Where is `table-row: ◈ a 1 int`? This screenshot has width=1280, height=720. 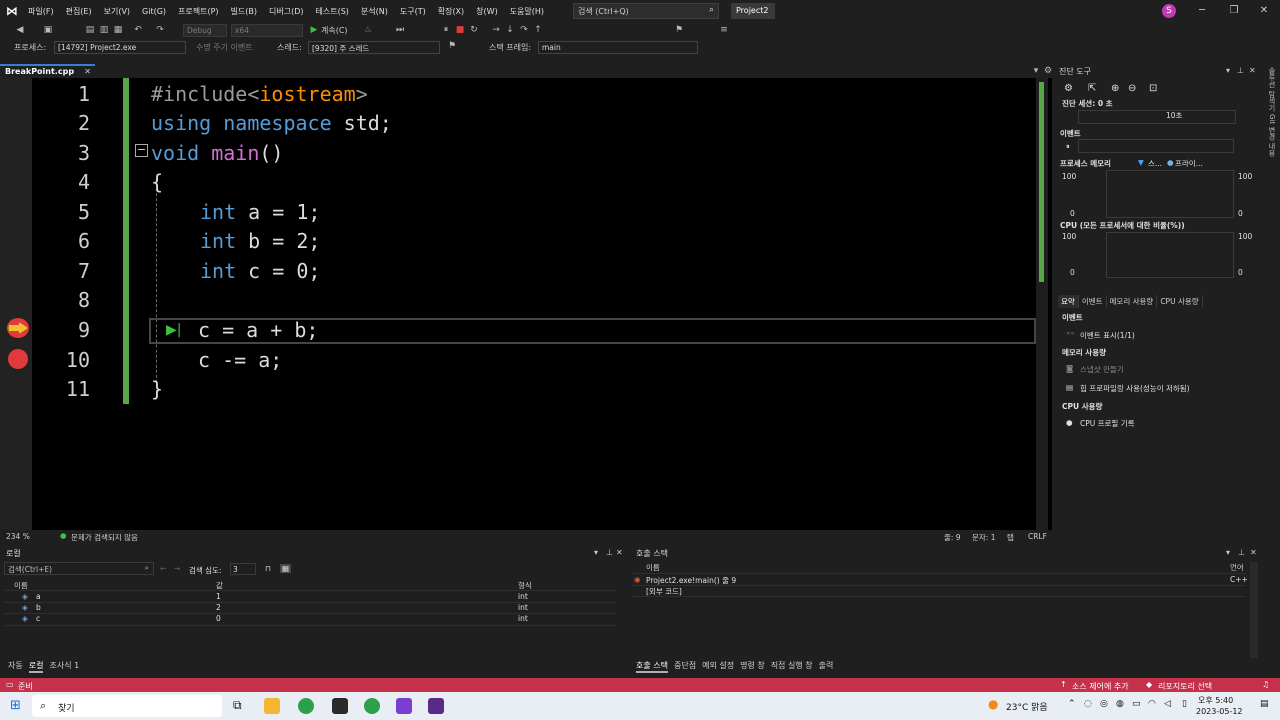 table-row: ◈ a 1 int is located at coordinates (310, 596).